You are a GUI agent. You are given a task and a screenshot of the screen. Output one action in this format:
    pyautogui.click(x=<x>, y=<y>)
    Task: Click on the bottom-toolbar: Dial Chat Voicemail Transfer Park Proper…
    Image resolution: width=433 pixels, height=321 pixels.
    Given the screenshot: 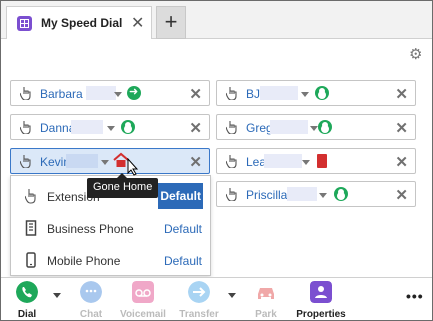 What is the action you would take?
    pyautogui.click(x=216, y=298)
    